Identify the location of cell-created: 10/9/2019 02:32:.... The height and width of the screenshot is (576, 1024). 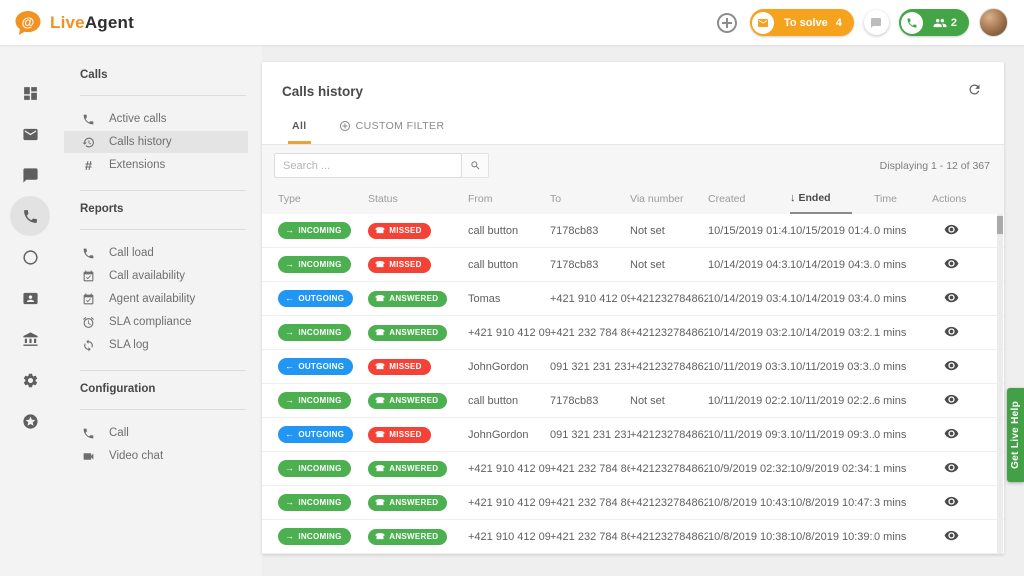
(749, 468).